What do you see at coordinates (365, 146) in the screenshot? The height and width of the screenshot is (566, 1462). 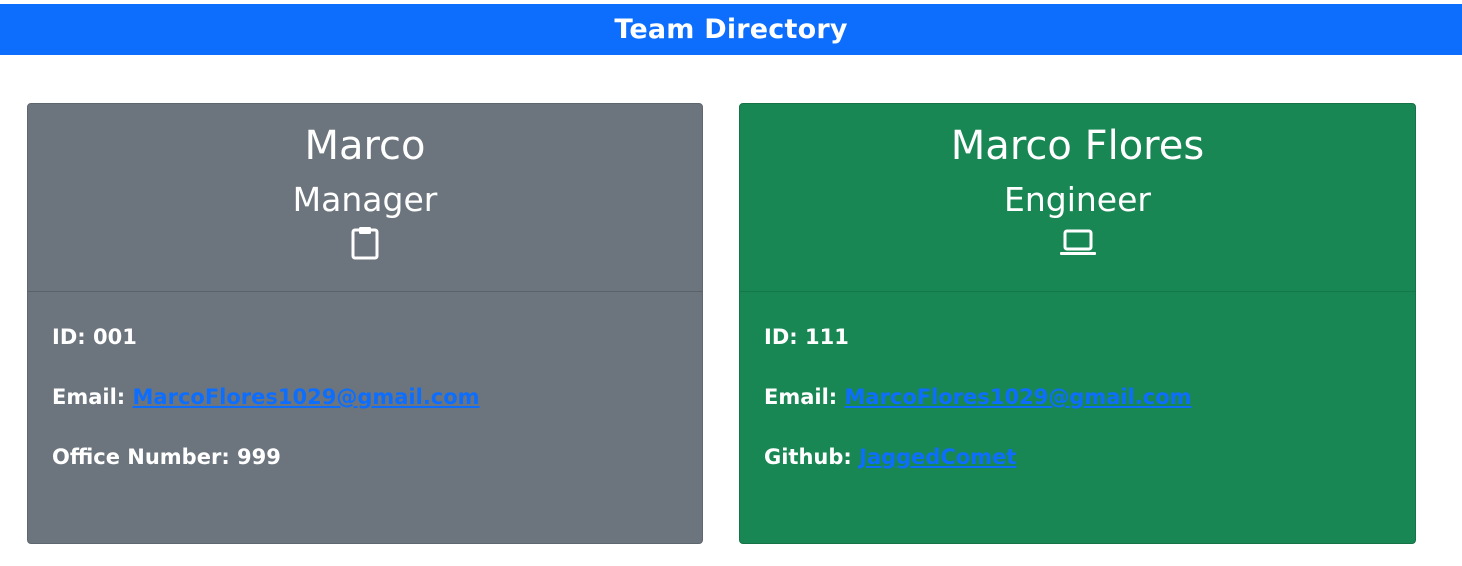 I see `employee-name: Marco` at bounding box center [365, 146].